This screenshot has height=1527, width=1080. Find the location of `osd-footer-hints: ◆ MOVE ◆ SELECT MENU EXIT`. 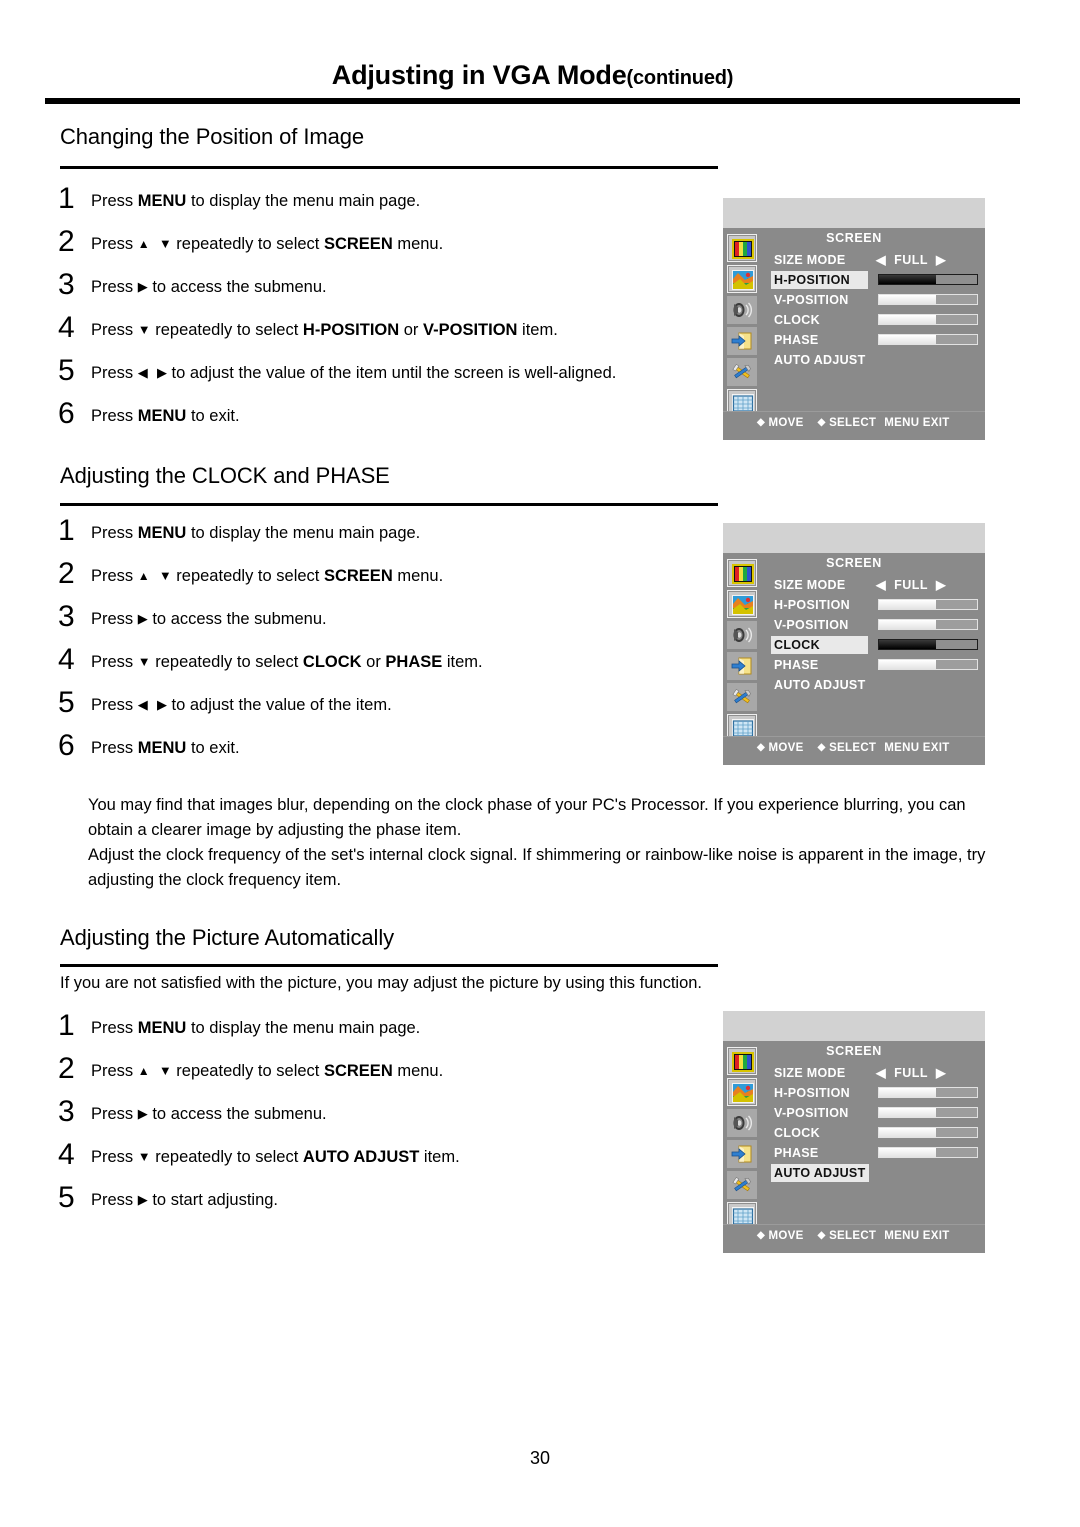

osd-footer-hints: ◆ MOVE ◆ SELECT MENU EXIT is located at coordinates (853, 1236).